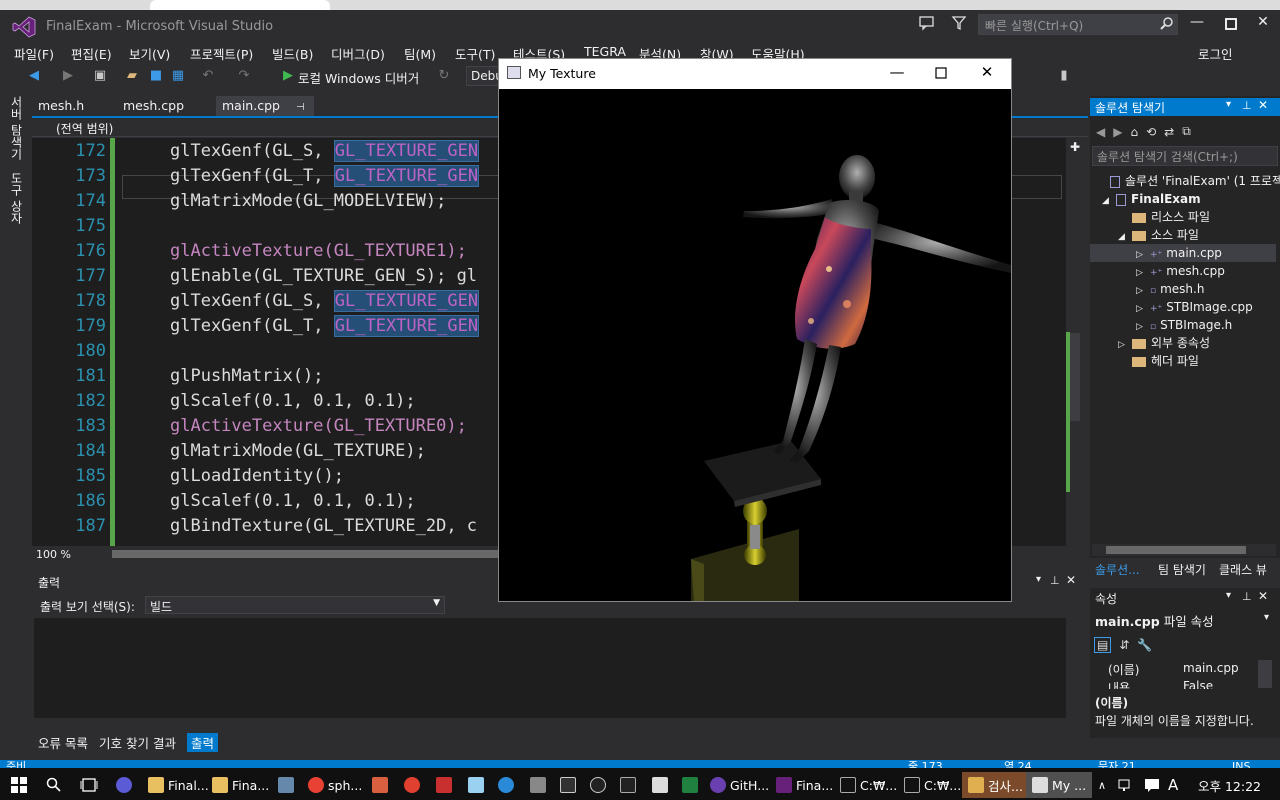 The height and width of the screenshot is (800, 1280). I want to click on excel-icon, so click(690, 785).